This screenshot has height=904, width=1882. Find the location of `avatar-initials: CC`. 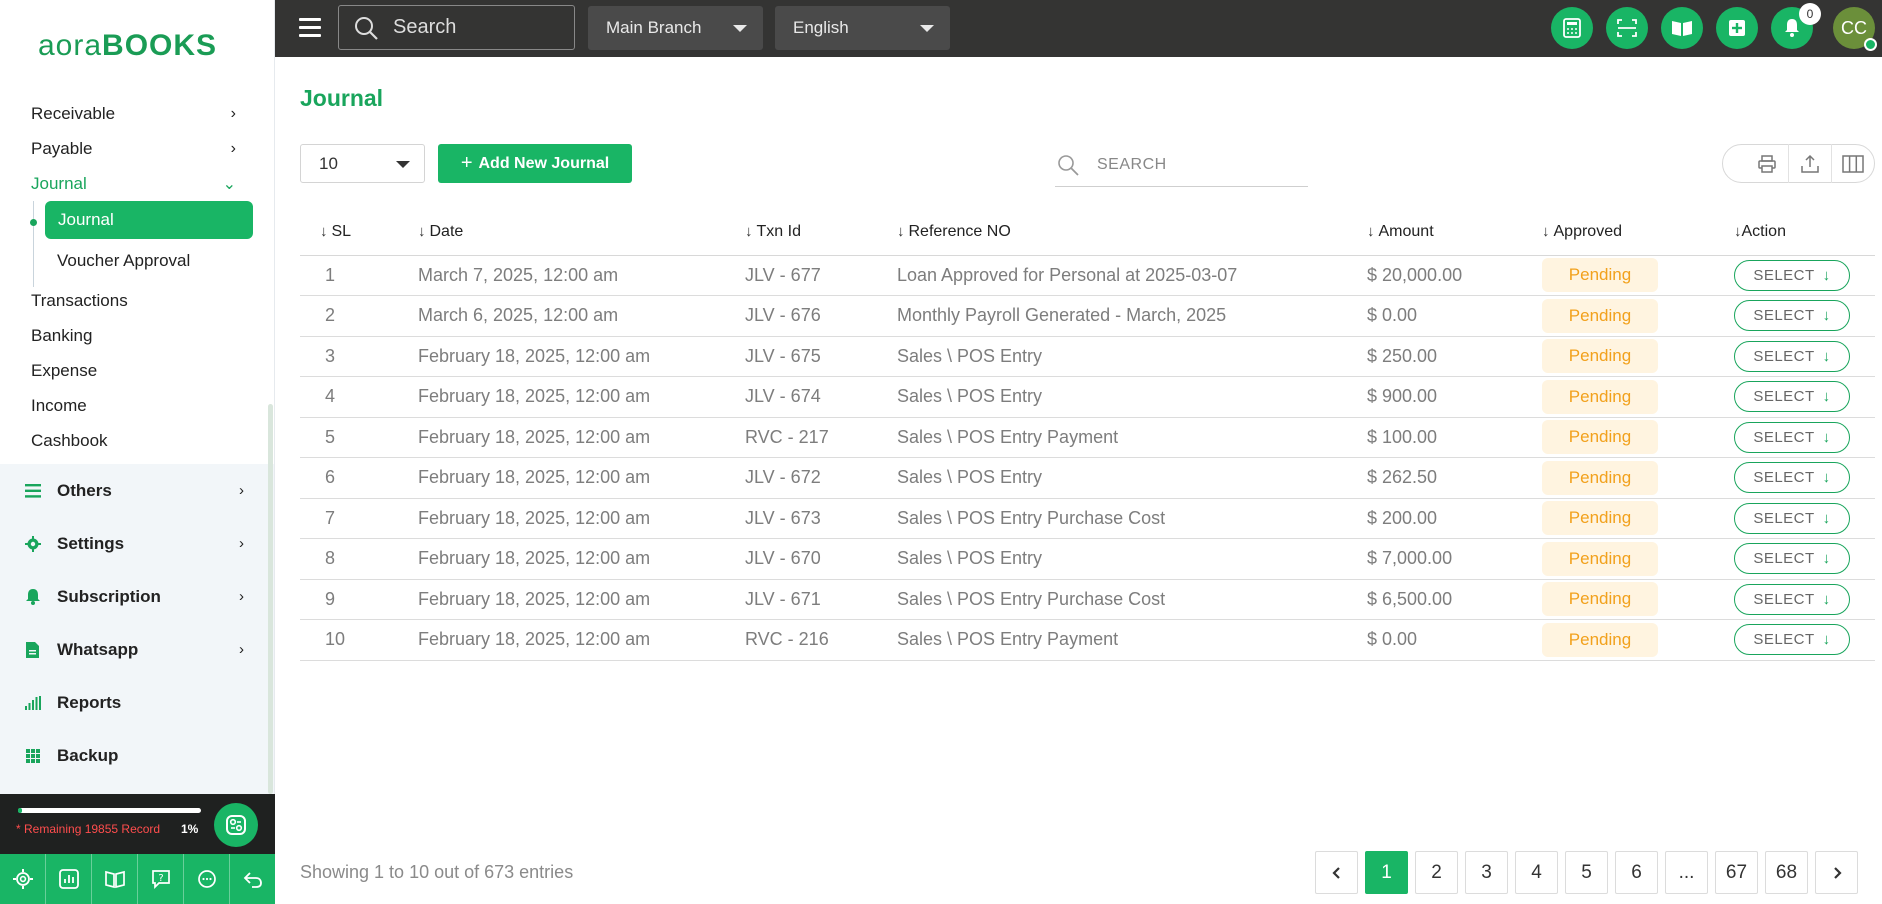

avatar-initials: CC is located at coordinates (1854, 27).